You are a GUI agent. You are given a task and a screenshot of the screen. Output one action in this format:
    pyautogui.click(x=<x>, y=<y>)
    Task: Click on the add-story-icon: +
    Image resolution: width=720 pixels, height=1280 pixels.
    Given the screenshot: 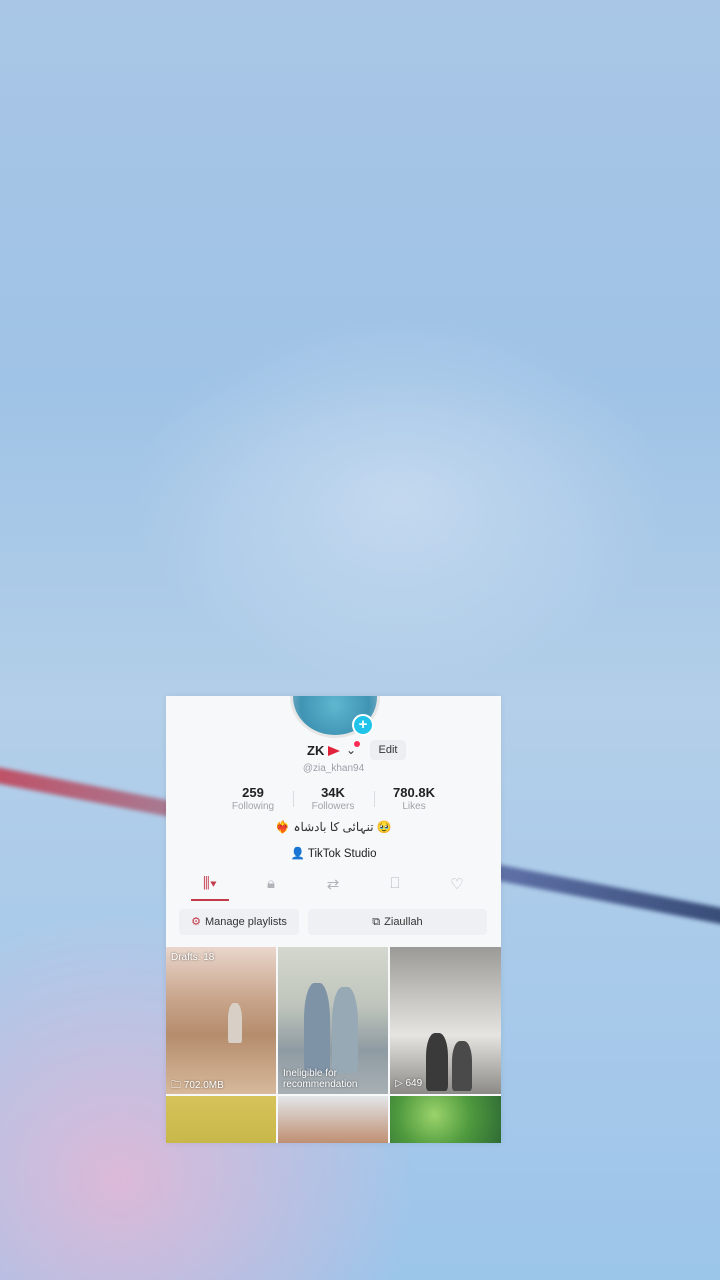 What is the action you would take?
    pyautogui.click(x=363, y=725)
    